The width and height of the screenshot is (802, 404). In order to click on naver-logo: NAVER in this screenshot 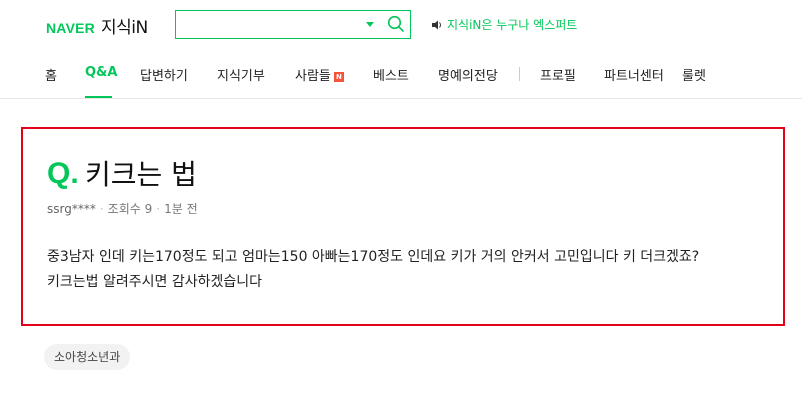, I will do `click(70, 28)`.